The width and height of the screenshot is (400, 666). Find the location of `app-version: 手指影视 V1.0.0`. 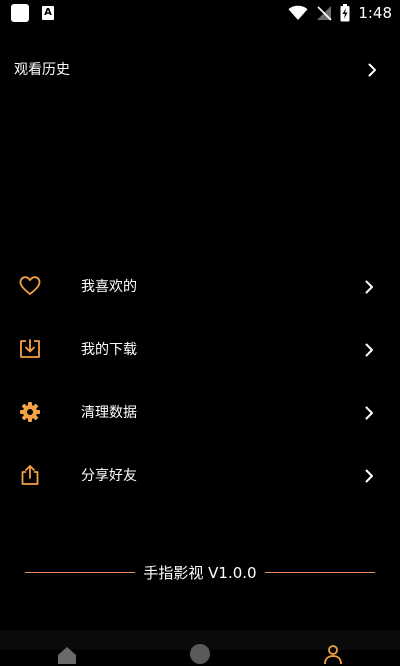

app-version: 手指影视 V1.0.0 is located at coordinates (200, 573).